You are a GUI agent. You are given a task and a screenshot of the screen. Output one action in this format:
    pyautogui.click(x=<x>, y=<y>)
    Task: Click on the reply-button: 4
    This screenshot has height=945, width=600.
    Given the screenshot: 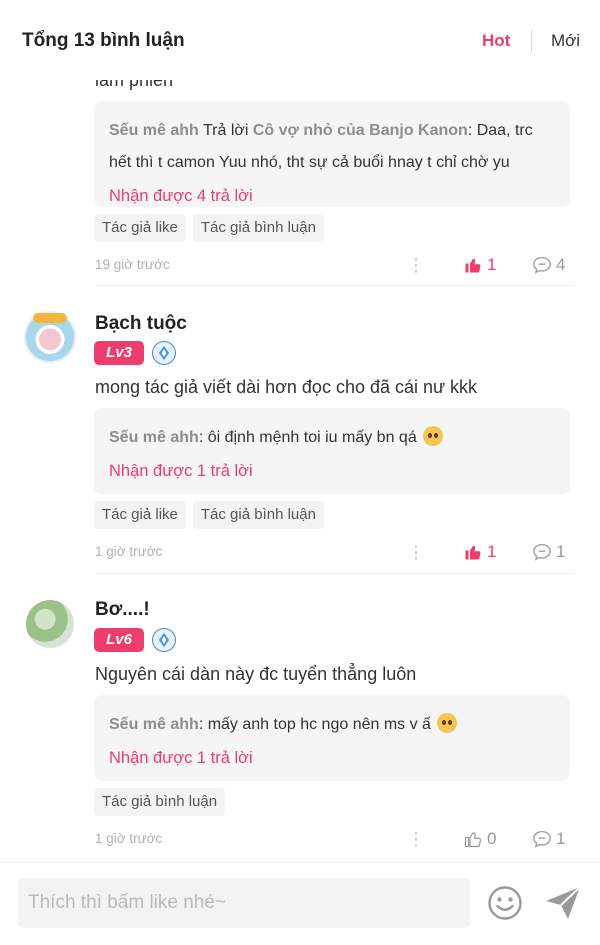 What is the action you would take?
    pyautogui.click(x=548, y=265)
    